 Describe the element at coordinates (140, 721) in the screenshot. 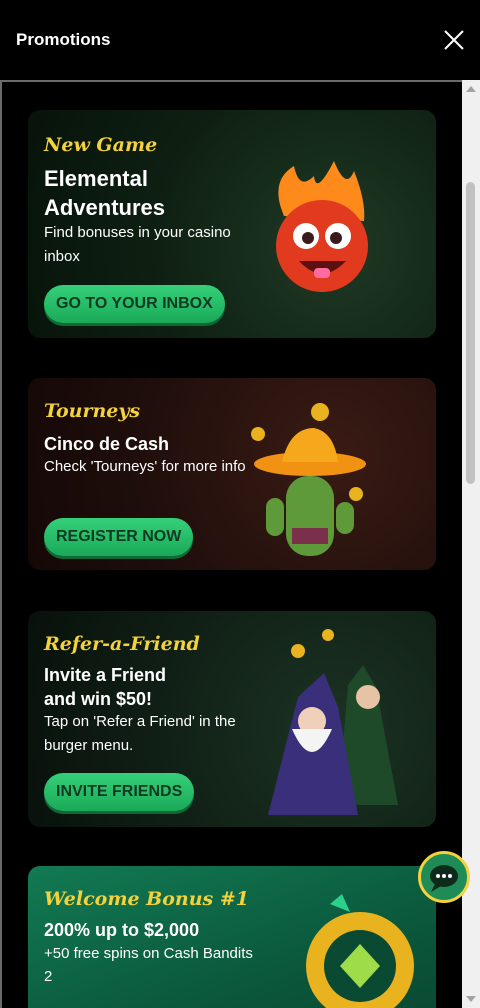

I see `promo-desc-line1: Tap on 'Refer a Friend' in the` at that location.